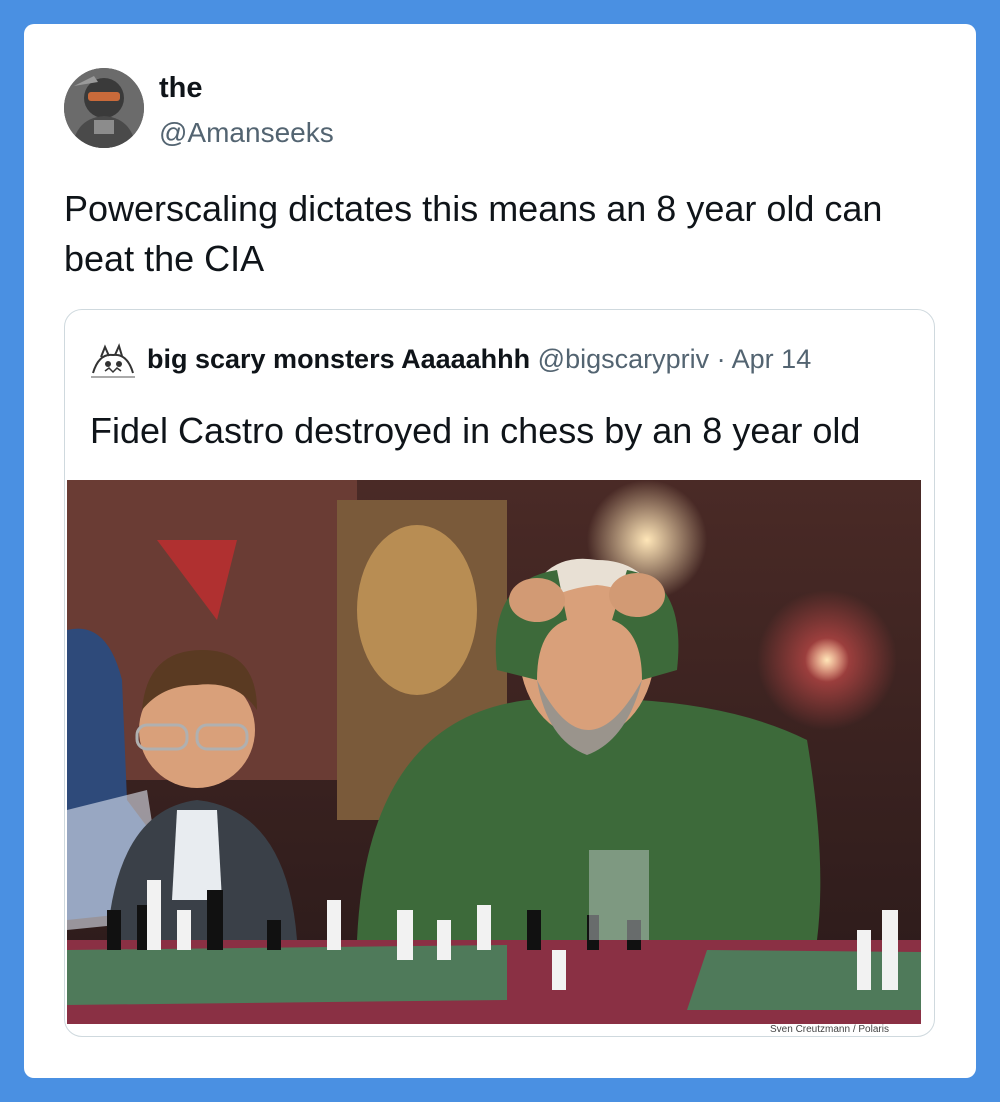 Image resolution: width=1000 pixels, height=1102 pixels. I want to click on quote-handle: @bigscarypriv, so click(623, 359).